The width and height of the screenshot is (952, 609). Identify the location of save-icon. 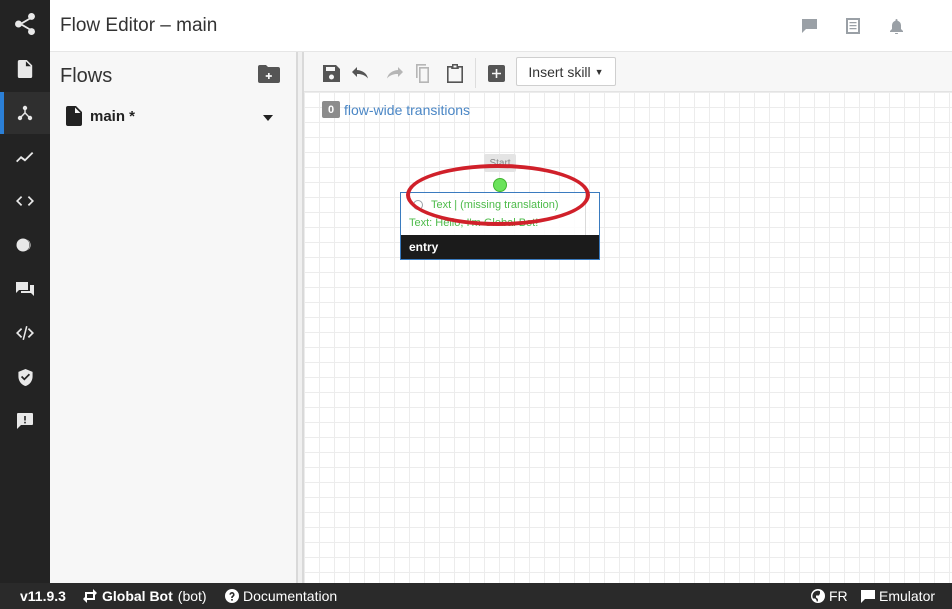
(331, 73).